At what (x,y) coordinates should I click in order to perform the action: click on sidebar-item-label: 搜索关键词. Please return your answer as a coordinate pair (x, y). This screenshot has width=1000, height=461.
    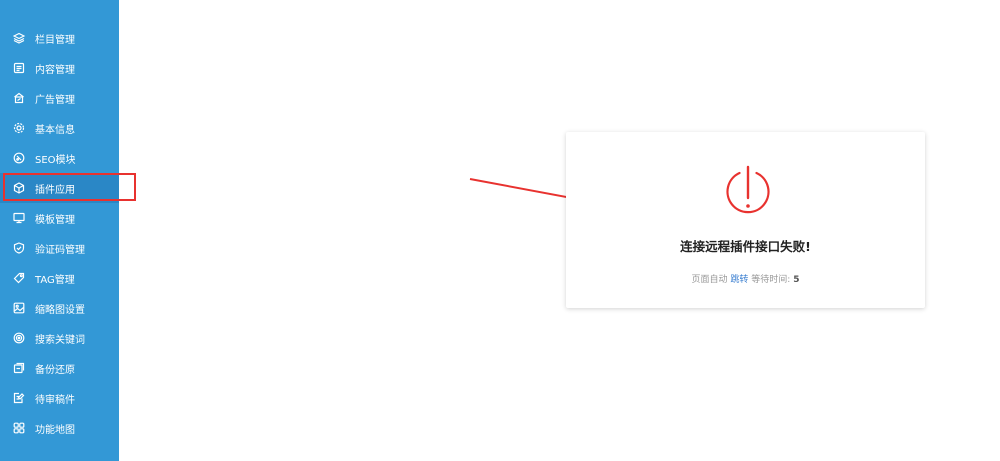
    Looking at the image, I should click on (60, 340).